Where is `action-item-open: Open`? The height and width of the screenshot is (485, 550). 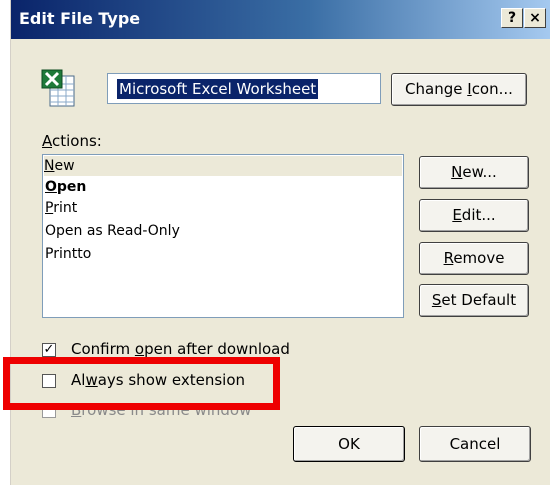
action-item-open: Open is located at coordinates (65, 187).